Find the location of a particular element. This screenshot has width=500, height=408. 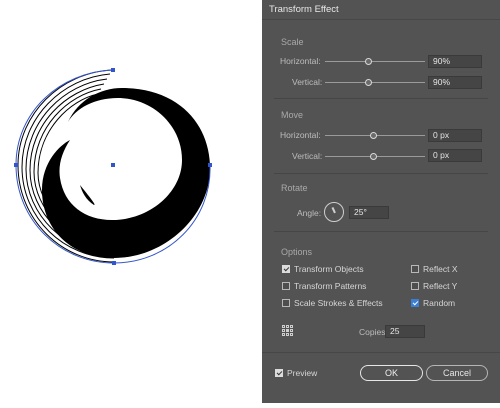

transform-objects-checkbox is located at coordinates (286, 269).